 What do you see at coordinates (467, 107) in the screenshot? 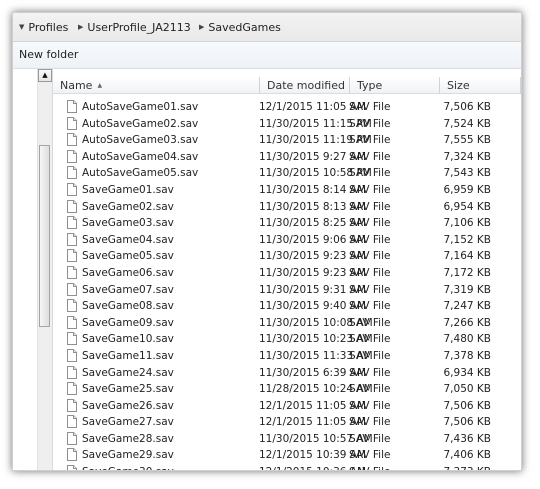
I see `file-size: 7,506 KB` at bounding box center [467, 107].